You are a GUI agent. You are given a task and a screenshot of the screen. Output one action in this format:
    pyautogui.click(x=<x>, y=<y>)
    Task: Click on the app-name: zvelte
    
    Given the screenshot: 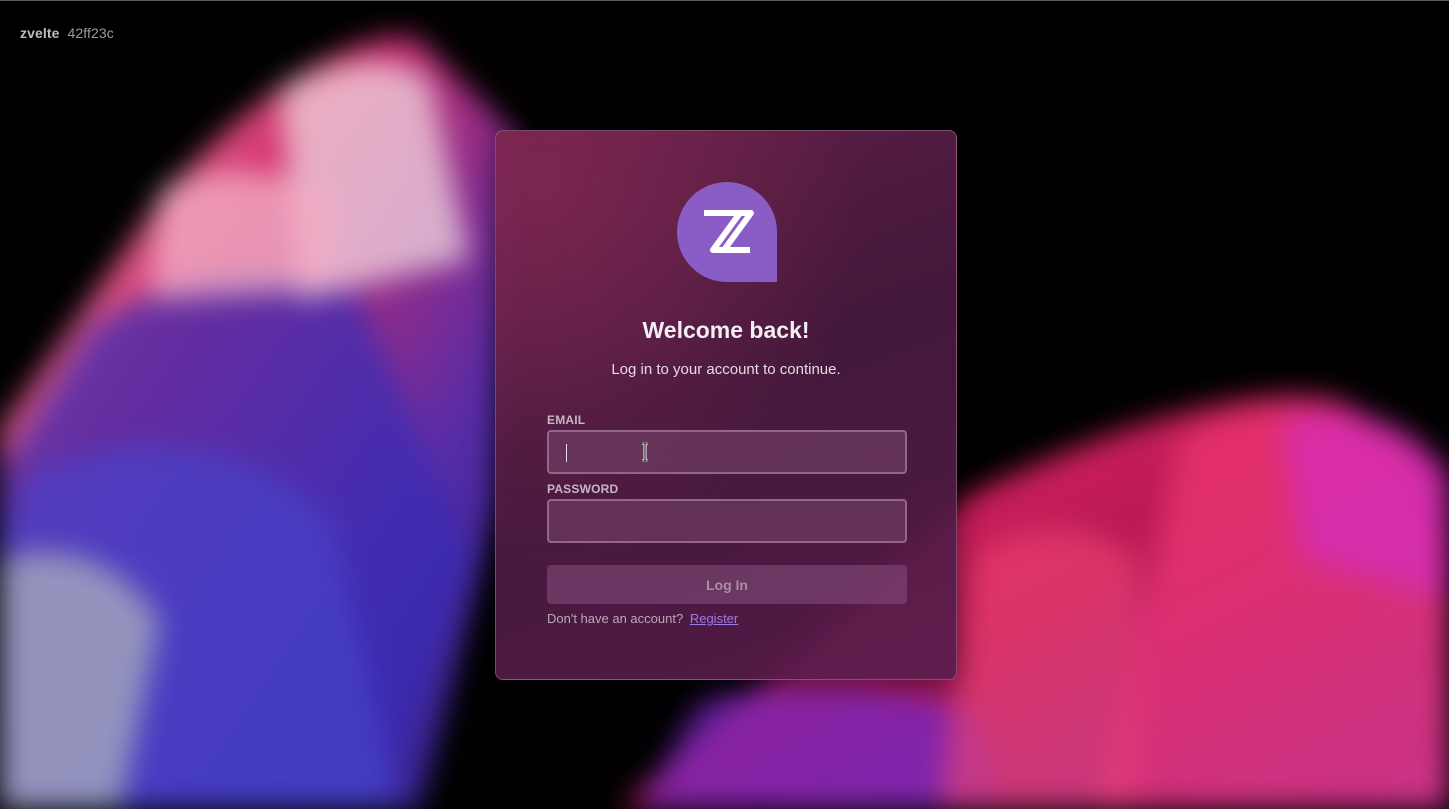 What is the action you would take?
    pyautogui.click(x=40, y=33)
    